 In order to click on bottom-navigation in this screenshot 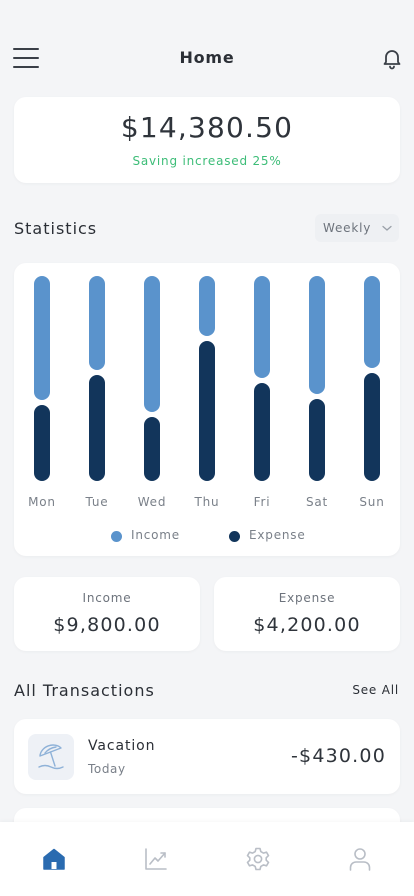, I will do `click(207, 859)`.